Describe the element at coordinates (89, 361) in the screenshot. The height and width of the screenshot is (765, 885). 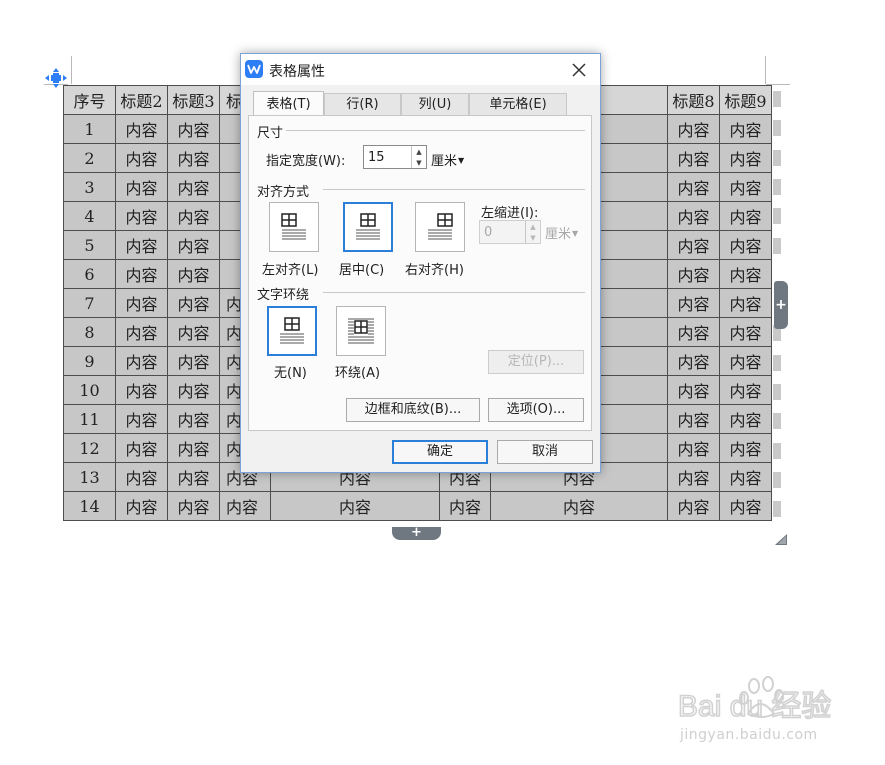
I see `table-cell: 9` at that location.